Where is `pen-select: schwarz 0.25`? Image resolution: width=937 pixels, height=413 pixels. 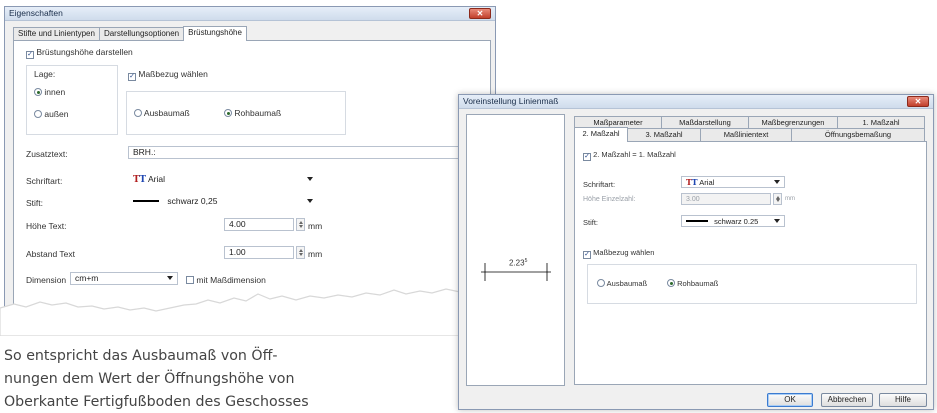
pen-select: schwarz 0.25 is located at coordinates (733, 221).